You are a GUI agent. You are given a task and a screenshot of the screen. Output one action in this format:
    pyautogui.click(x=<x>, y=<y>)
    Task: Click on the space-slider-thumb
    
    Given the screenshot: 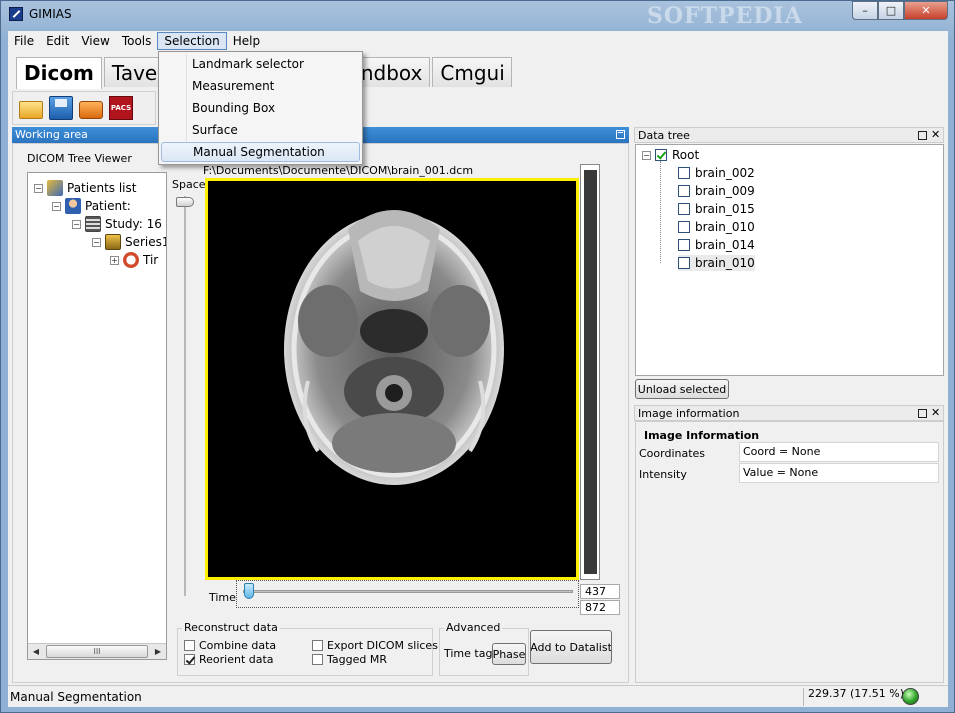 What is the action you would take?
    pyautogui.click(x=185, y=202)
    